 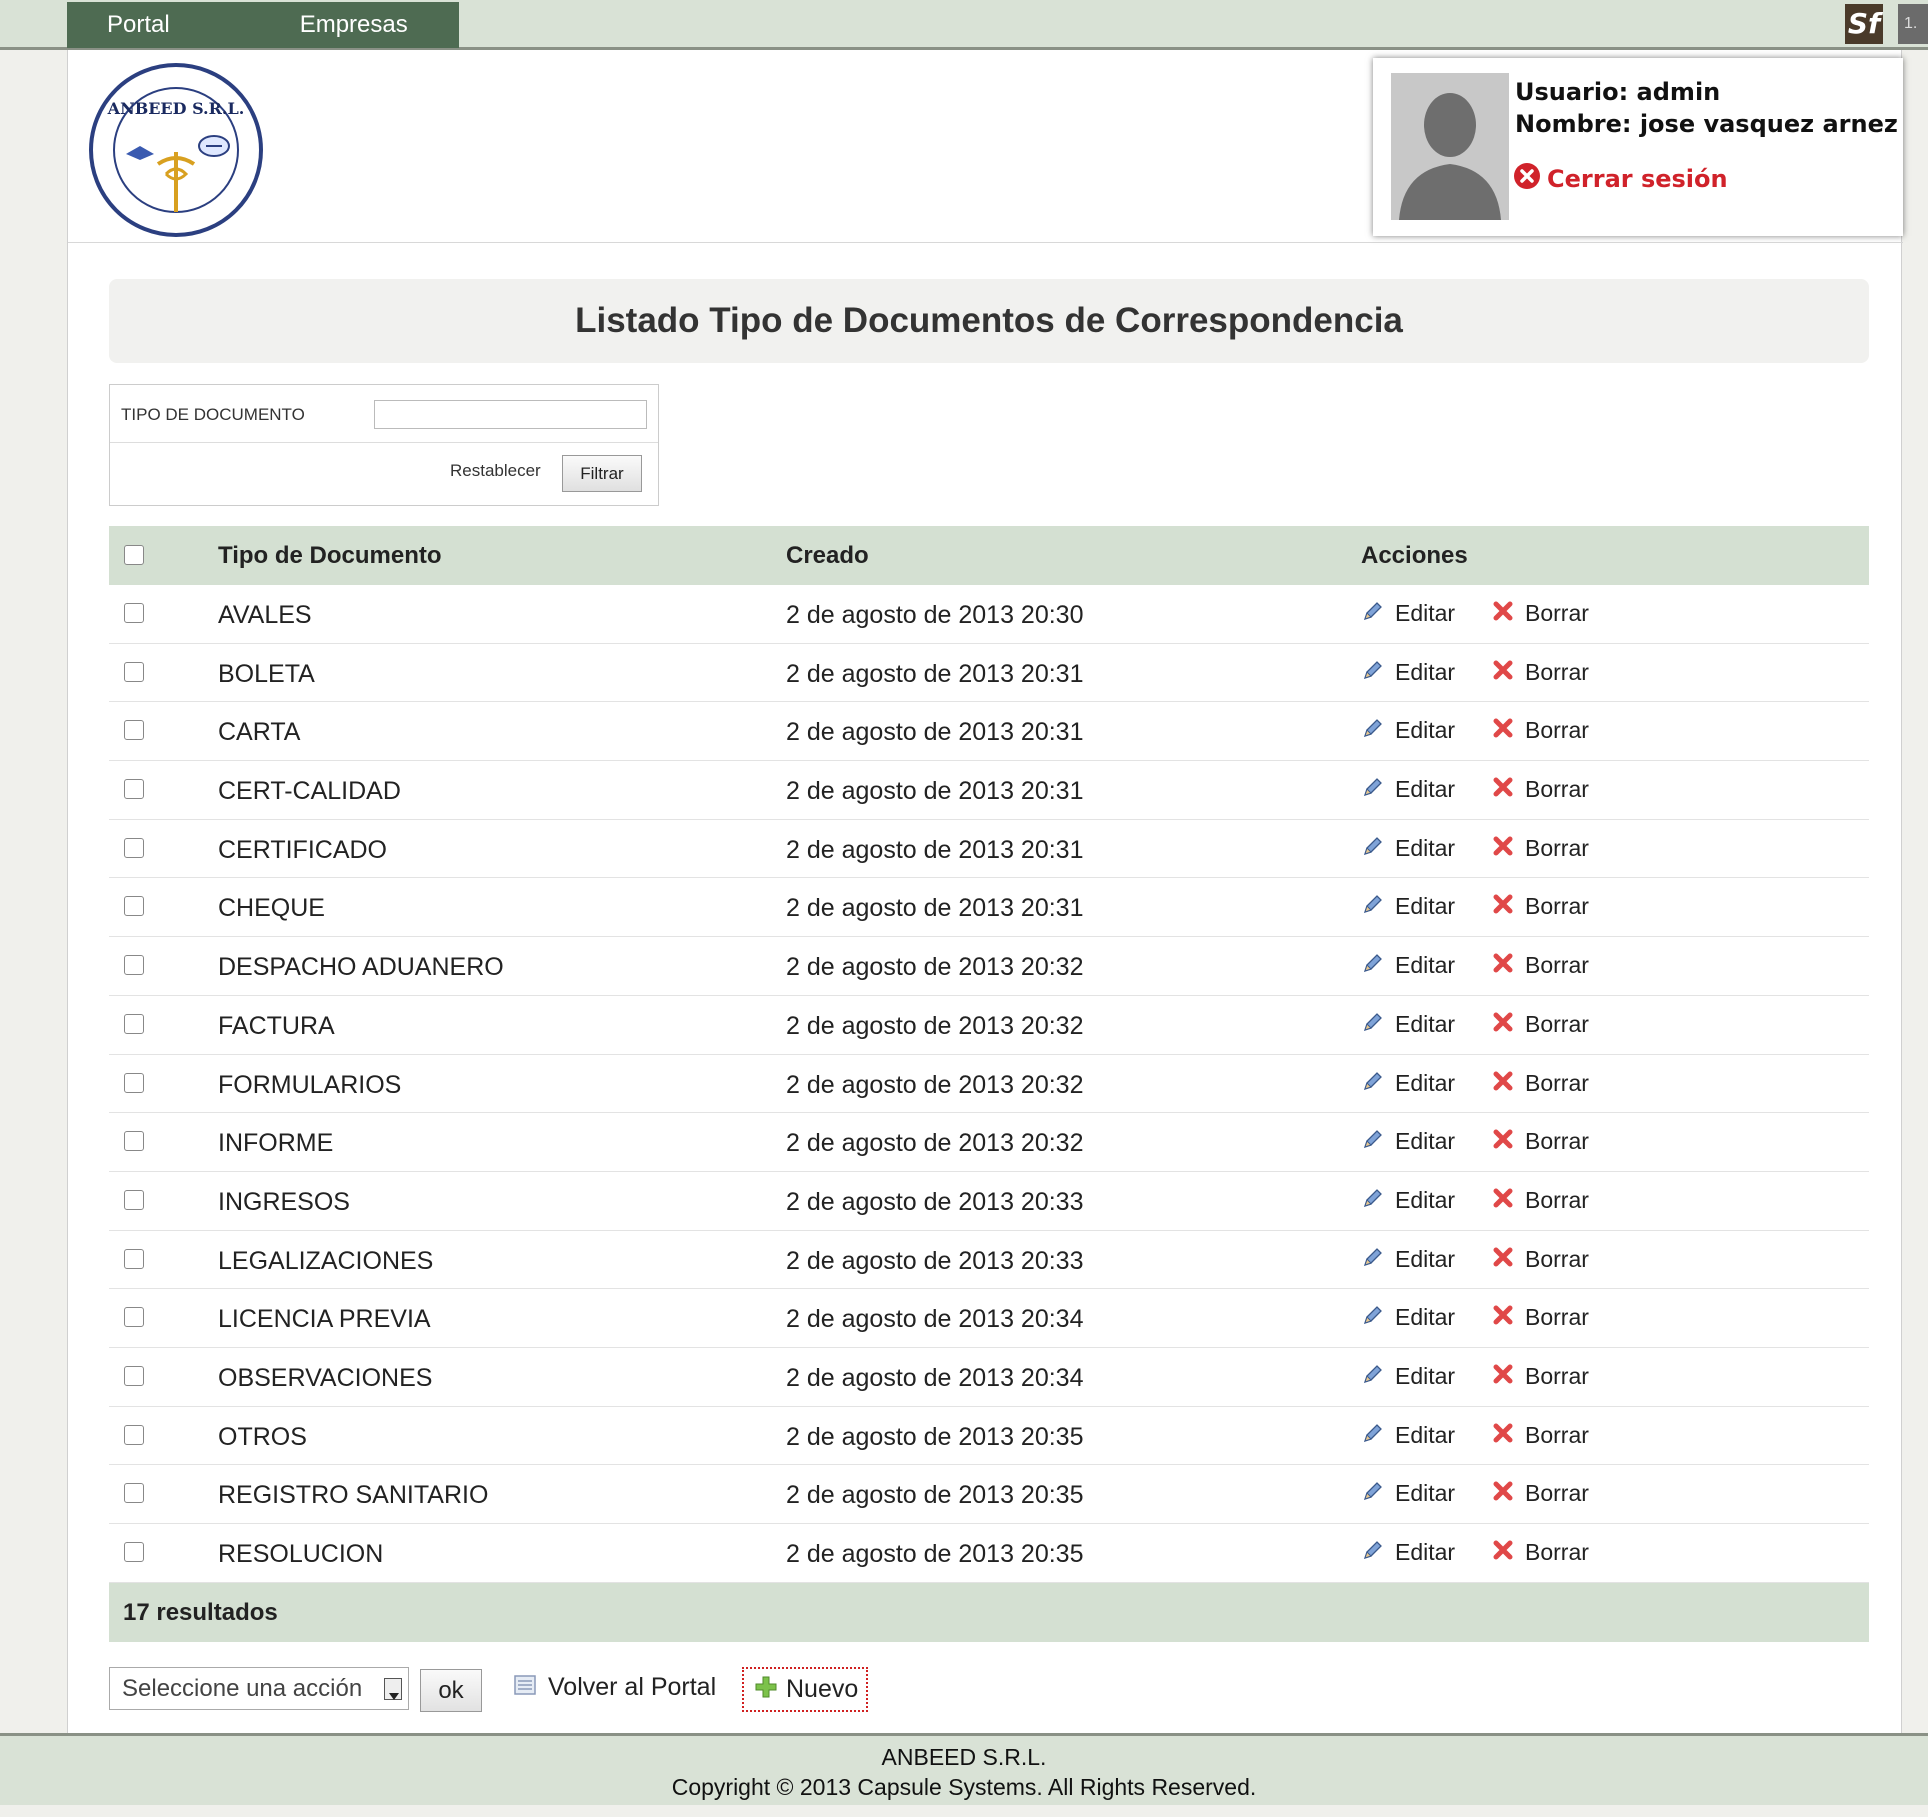 What do you see at coordinates (310, 1084) in the screenshot?
I see `cell-tipo: FORMULARIOS` at bounding box center [310, 1084].